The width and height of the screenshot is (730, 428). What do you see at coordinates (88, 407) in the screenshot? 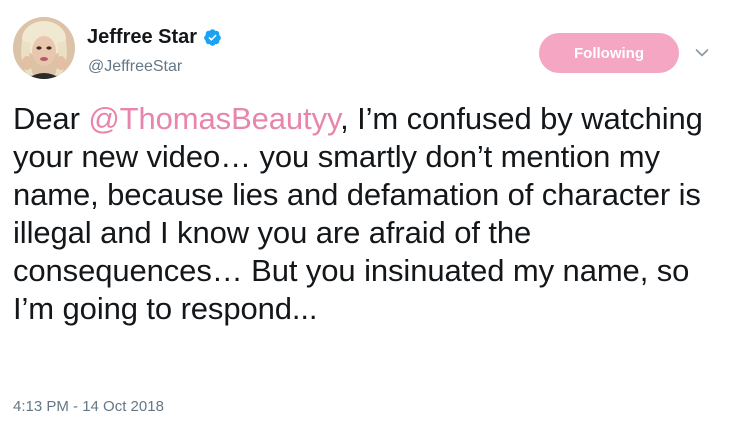
I see `tweet-timestamp: 4:13 PM - 14 Oct 2018` at bounding box center [88, 407].